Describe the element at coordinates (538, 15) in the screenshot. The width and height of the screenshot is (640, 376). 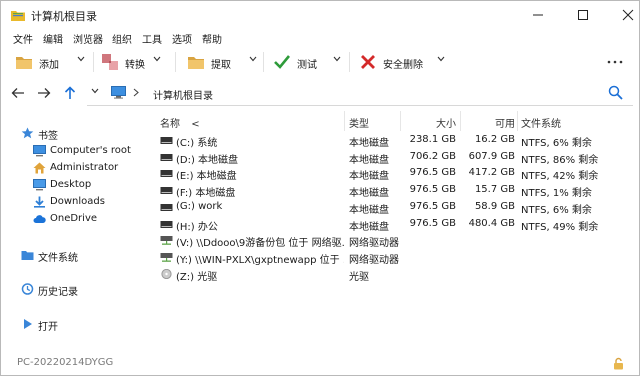
I see `minimize-button` at that location.